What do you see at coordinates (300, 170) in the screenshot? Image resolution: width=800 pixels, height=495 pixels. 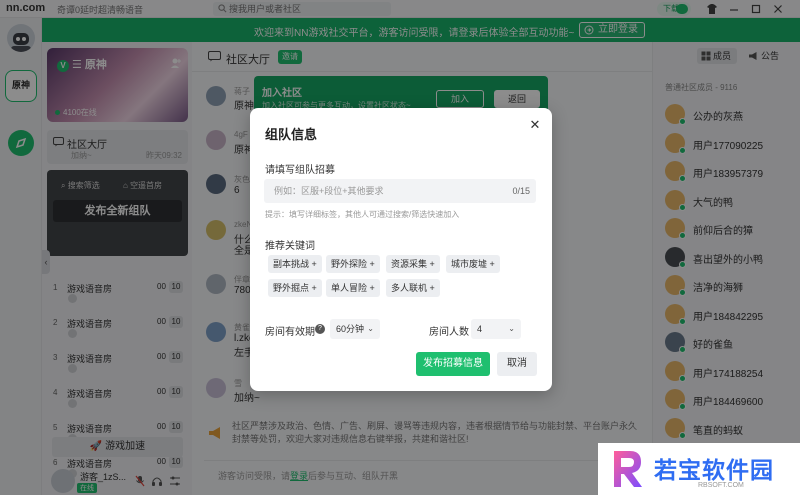 I see `recruit-label: 请填写组队招募` at bounding box center [300, 170].